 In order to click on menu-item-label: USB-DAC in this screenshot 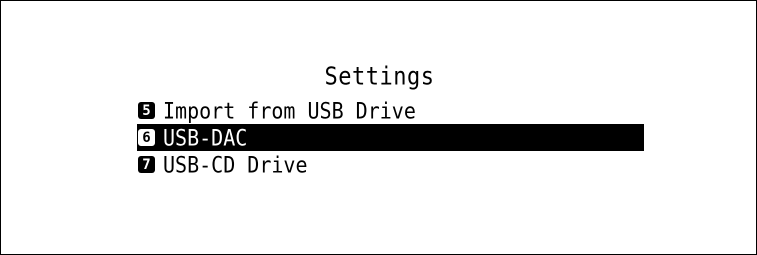, I will do `click(205, 137)`.